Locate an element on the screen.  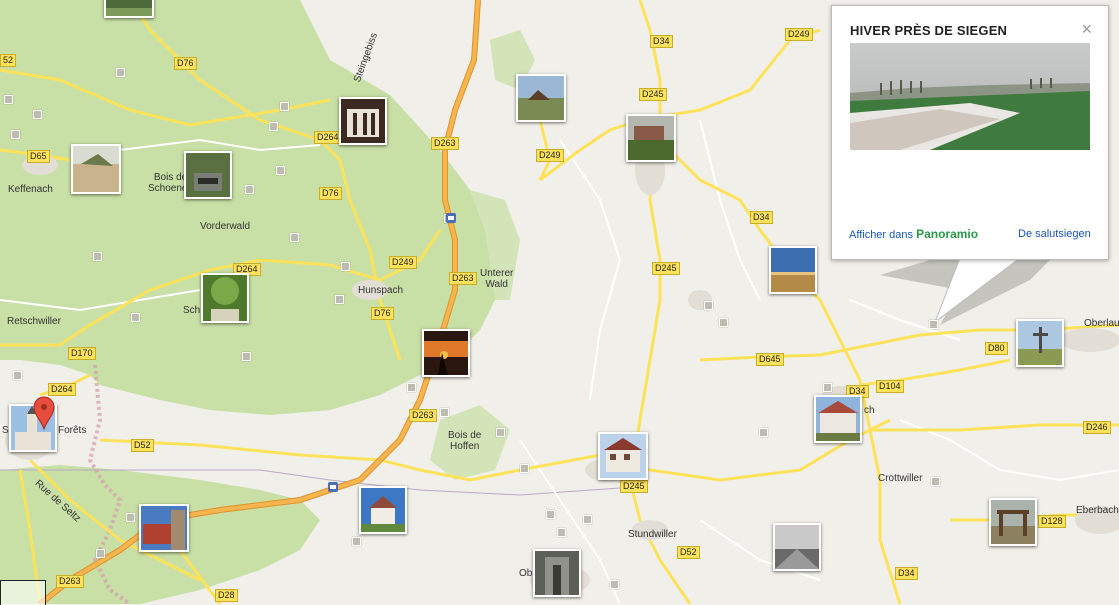
place-oberlau: Oberlau is located at coordinates (1101, 323).